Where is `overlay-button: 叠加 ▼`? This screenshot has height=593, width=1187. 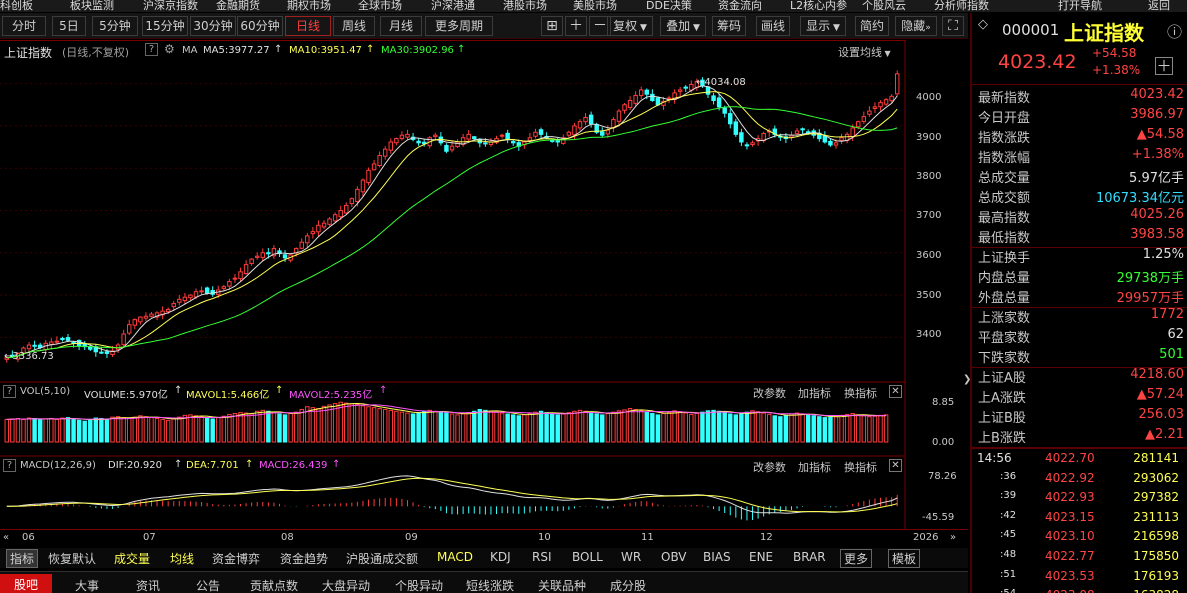
overlay-button: 叠加 ▼ is located at coordinates (683, 26).